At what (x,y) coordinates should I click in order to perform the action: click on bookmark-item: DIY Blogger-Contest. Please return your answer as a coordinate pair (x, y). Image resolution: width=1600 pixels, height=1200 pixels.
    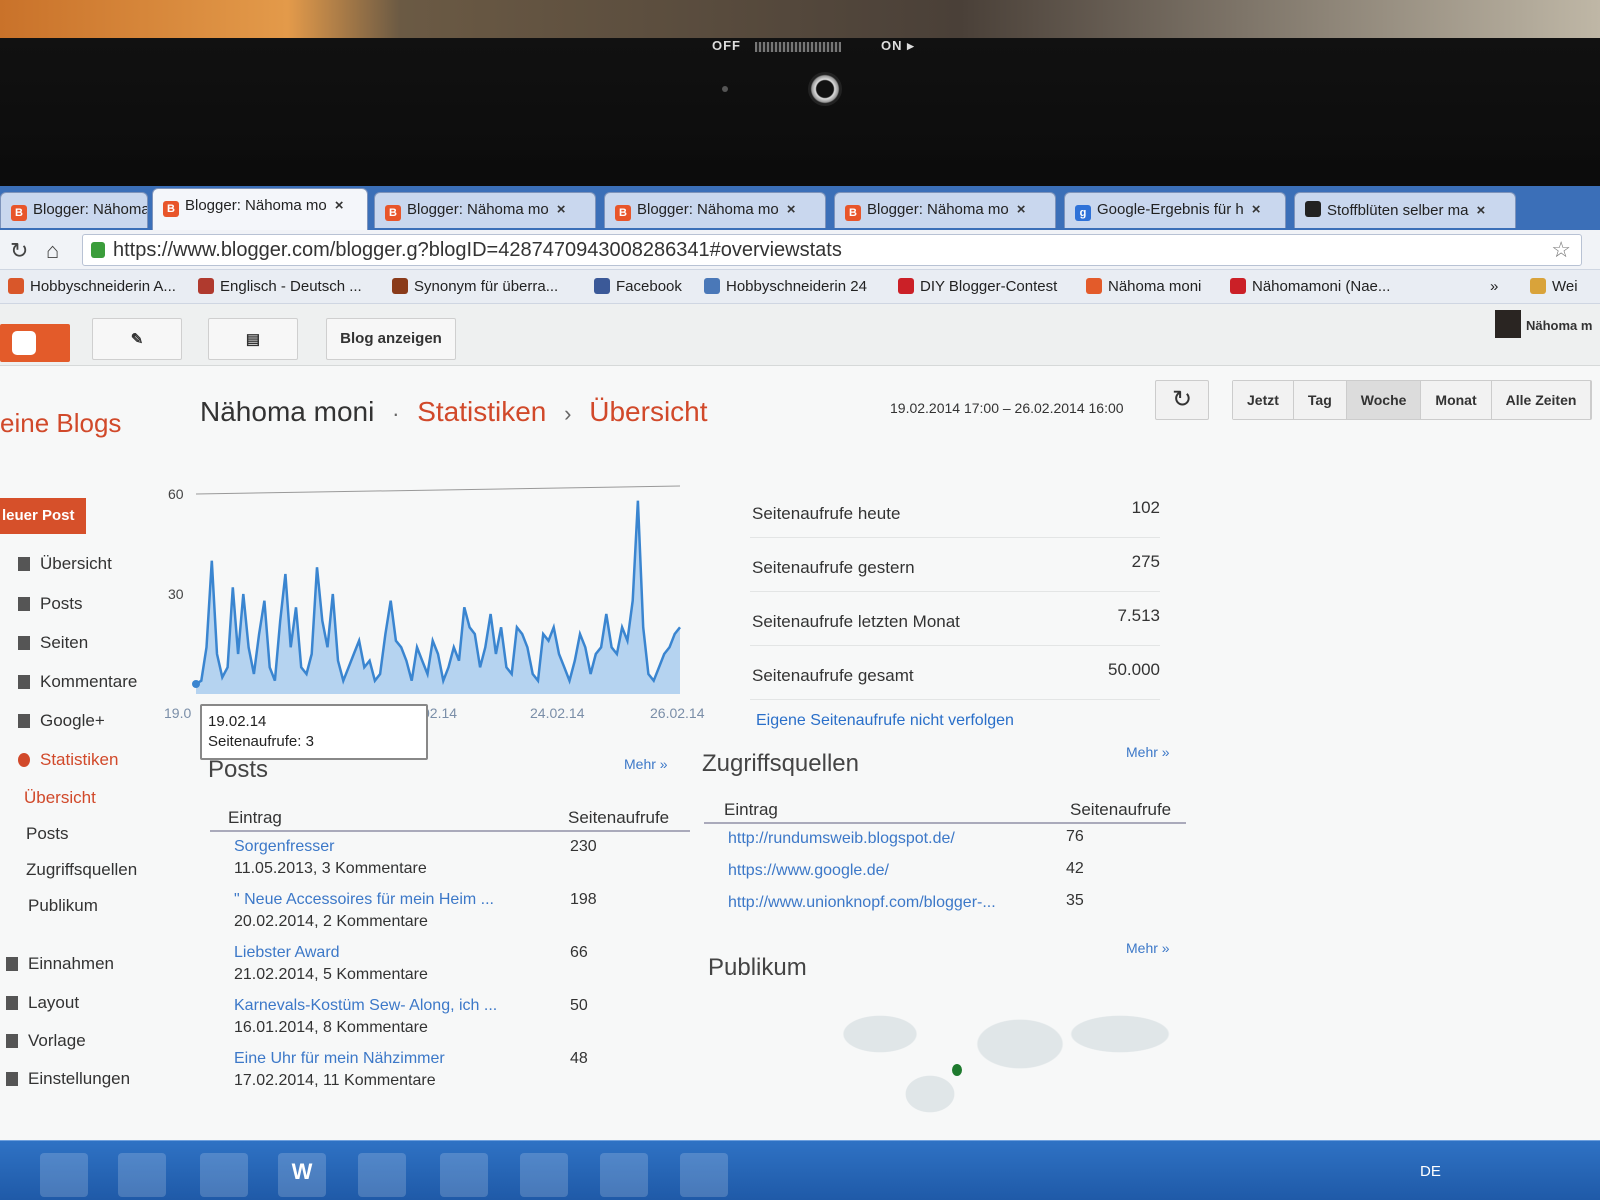
    Looking at the image, I should click on (977, 286).